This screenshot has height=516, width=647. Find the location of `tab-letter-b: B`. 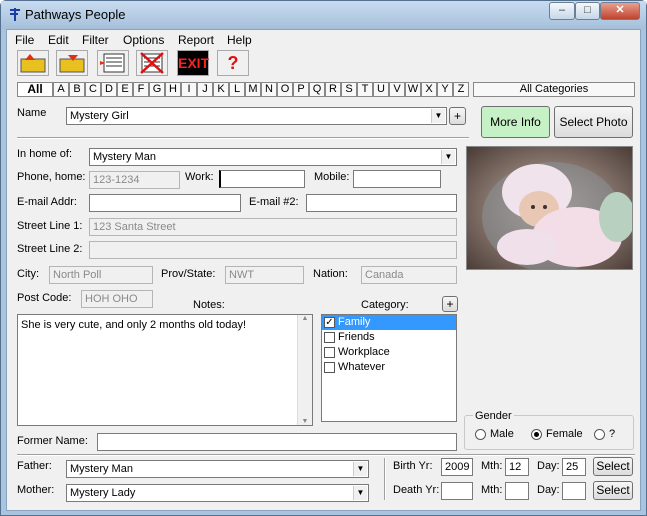

tab-letter-b: B is located at coordinates (77, 89).